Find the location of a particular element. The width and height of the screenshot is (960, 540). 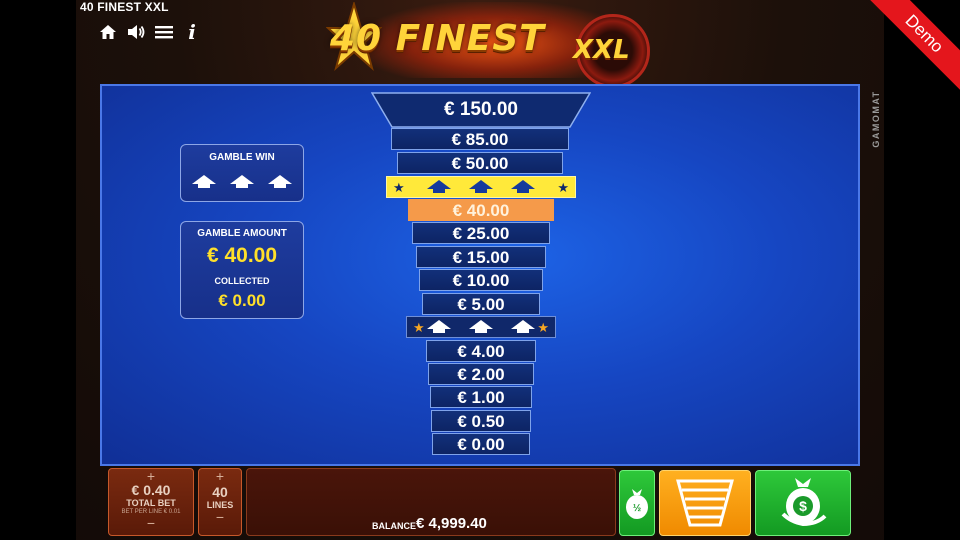

half-collect-button: ½ is located at coordinates (637, 503).